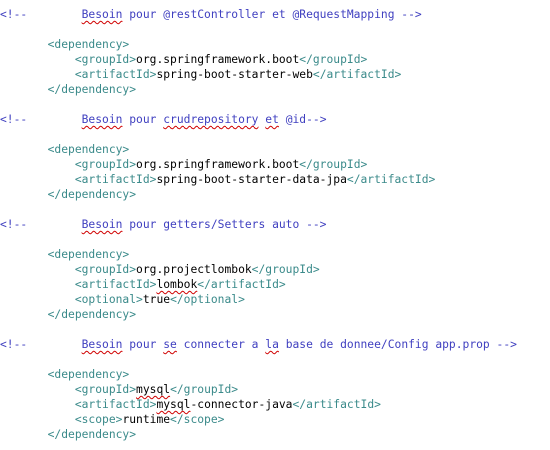 The image size is (550, 450). I want to click on code-text: -connector-java, so click(241, 404).